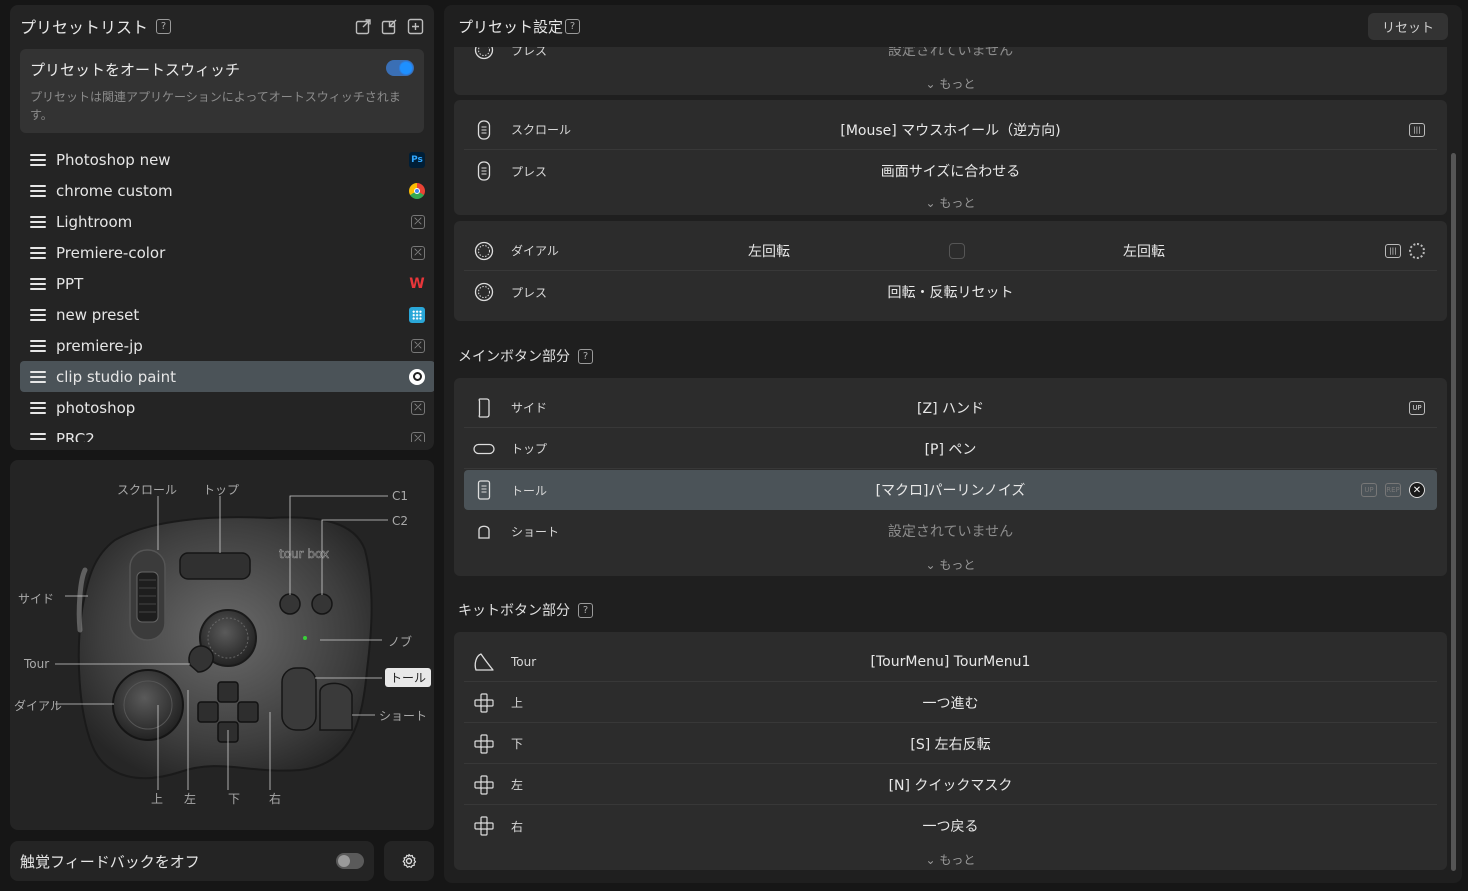  I want to click on auto-switch-title: プリセットをオートスウィッチ, so click(135, 70).